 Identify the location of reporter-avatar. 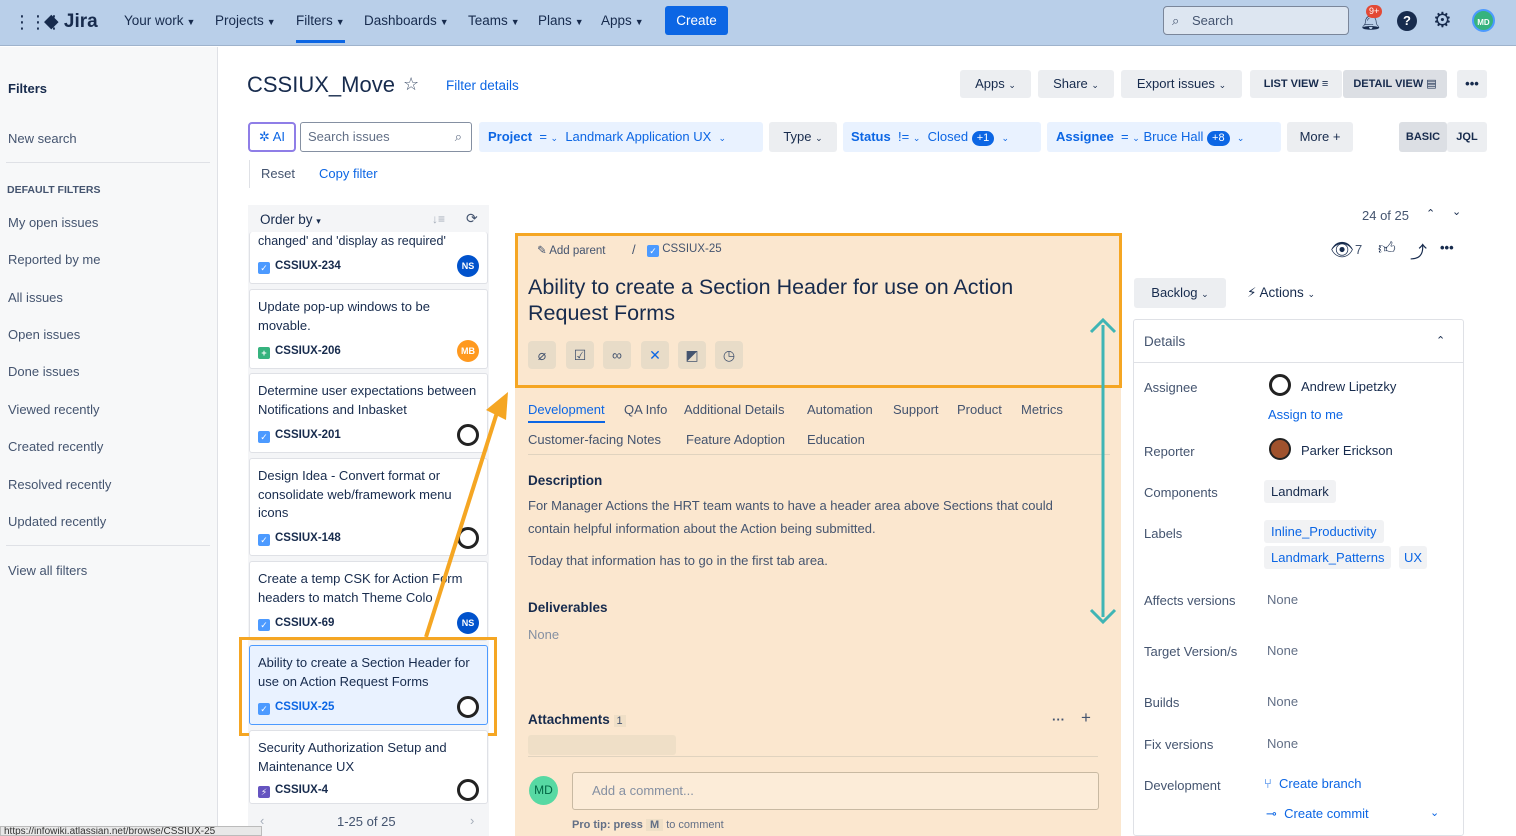
(1280, 449).